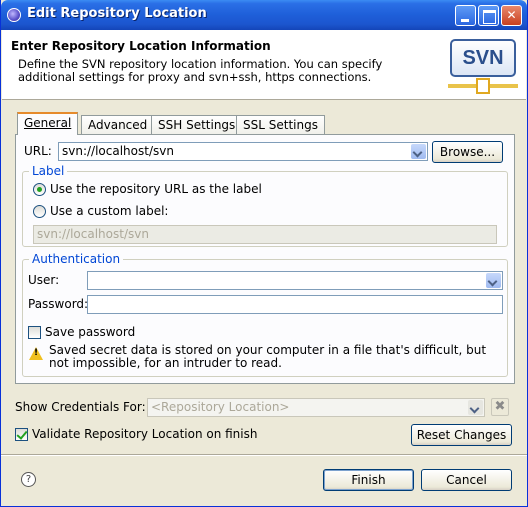  Describe the element at coordinates (264, 15) in the screenshot. I see `title-bar: Edit Repository Location ✕` at that location.